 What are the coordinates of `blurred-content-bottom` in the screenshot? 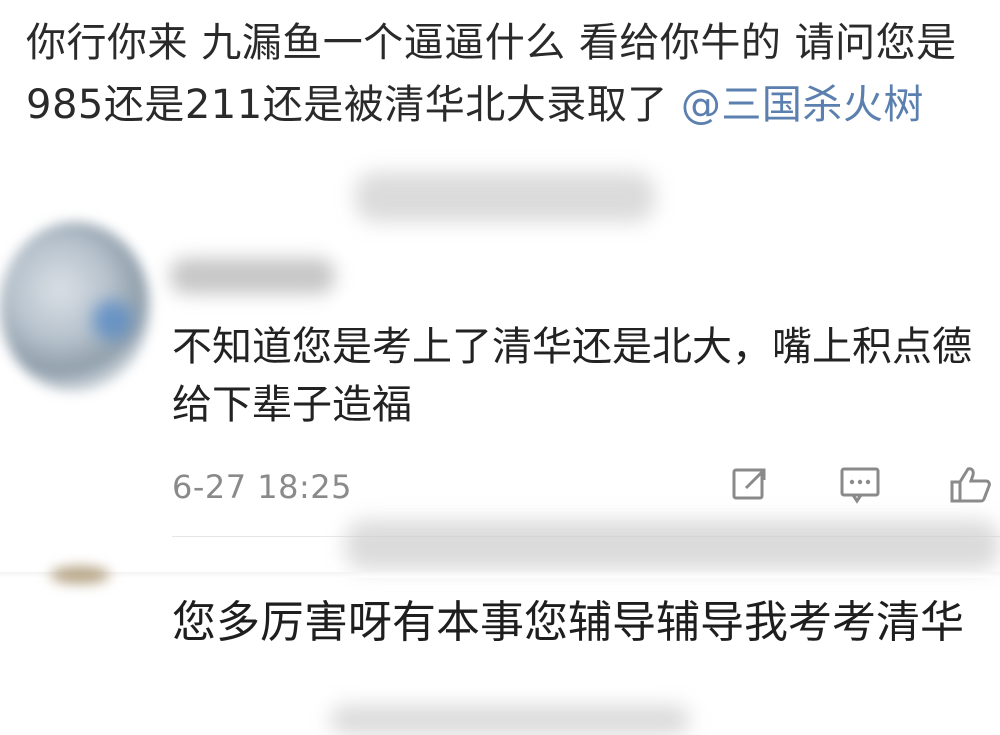 It's located at (510, 720).